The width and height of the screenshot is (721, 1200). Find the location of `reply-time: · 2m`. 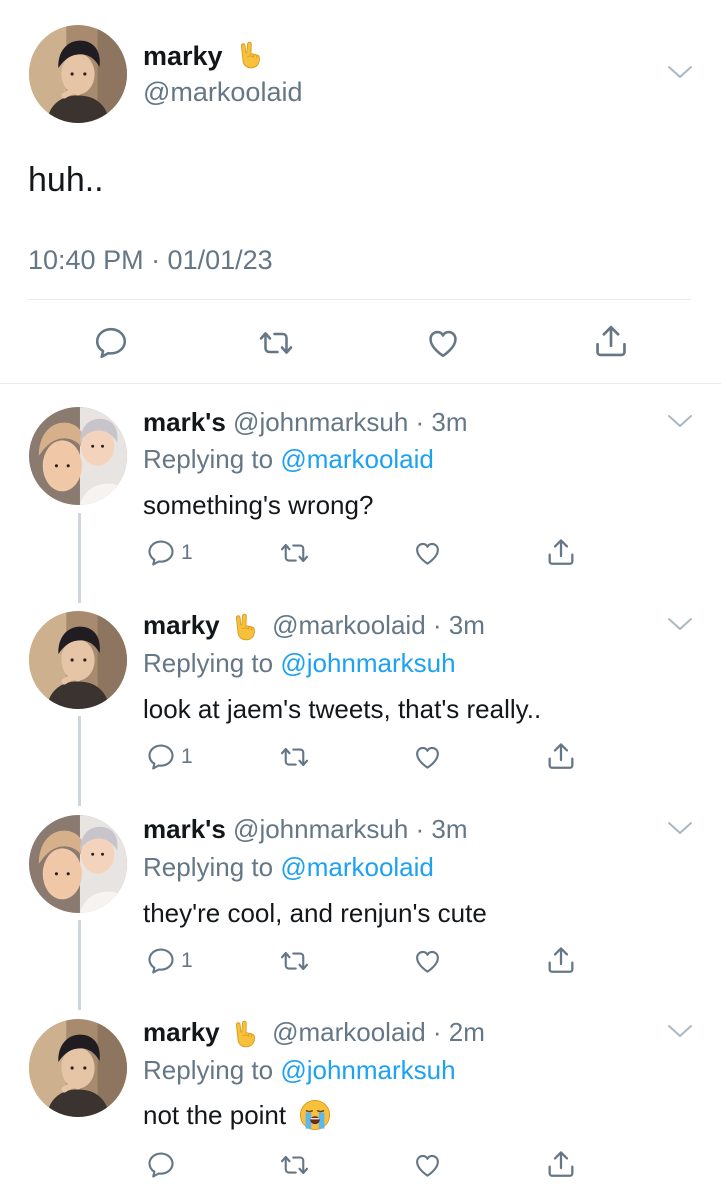

reply-time: · 2m is located at coordinates (458, 1032).